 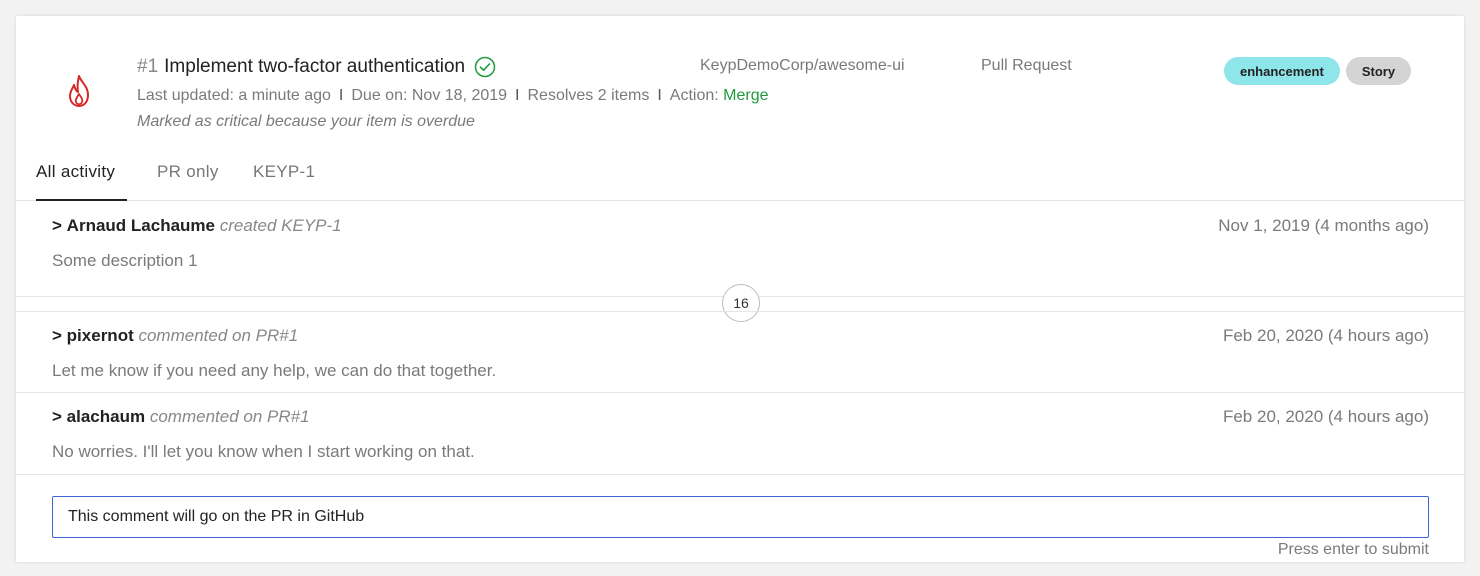 What do you see at coordinates (188, 181) in the screenshot?
I see `tab-pr-only: PR only` at bounding box center [188, 181].